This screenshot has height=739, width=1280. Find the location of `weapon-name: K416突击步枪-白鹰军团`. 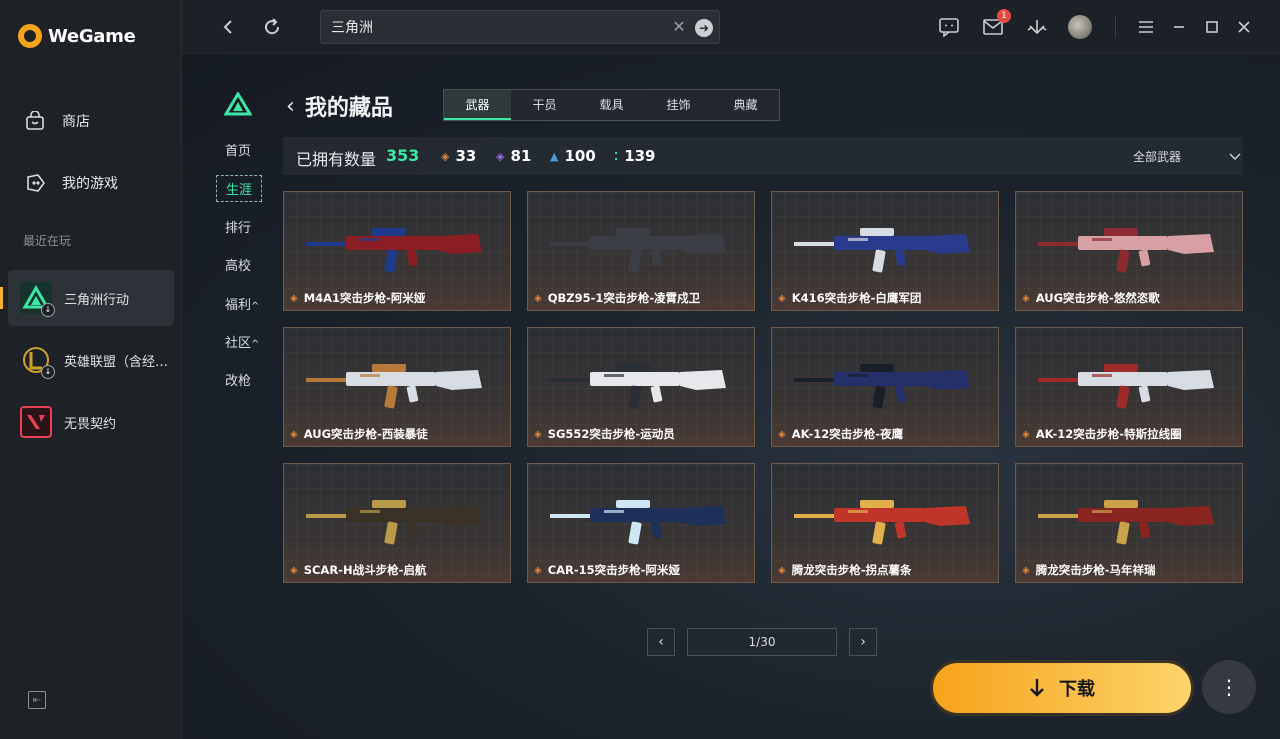

weapon-name: K416突击步枪-白鹰军团 is located at coordinates (856, 298).